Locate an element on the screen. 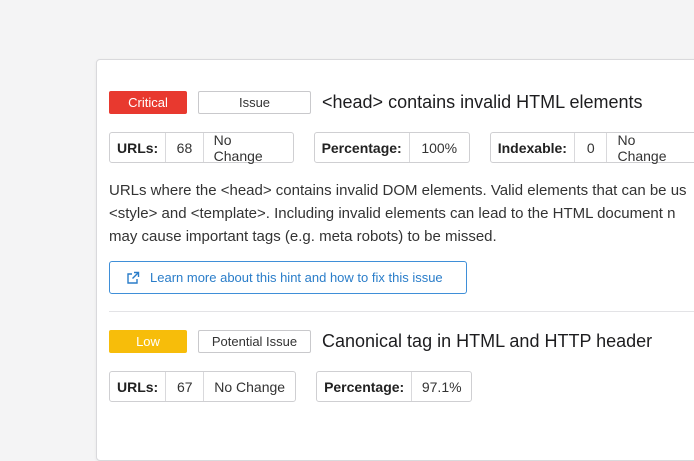  stat-value: 100% is located at coordinates (439, 147).